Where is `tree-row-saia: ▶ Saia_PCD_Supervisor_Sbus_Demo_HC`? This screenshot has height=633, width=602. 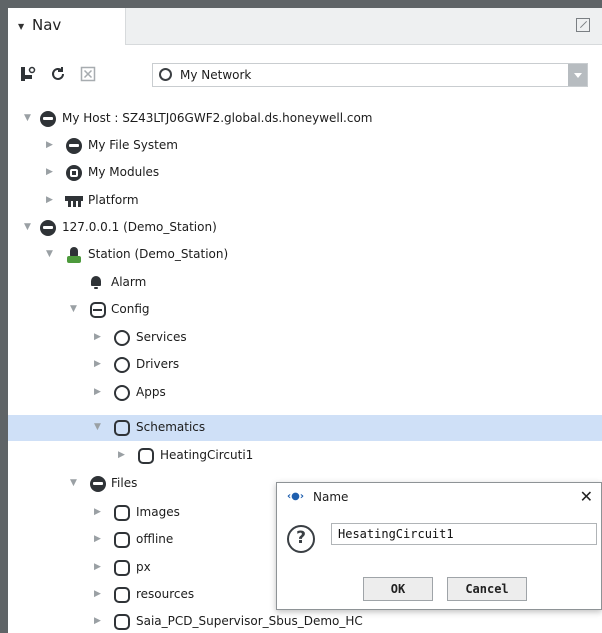 tree-row-saia: ▶ Saia_PCD_Supervisor_Sbus_Demo_HC is located at coordinates (305, 621).